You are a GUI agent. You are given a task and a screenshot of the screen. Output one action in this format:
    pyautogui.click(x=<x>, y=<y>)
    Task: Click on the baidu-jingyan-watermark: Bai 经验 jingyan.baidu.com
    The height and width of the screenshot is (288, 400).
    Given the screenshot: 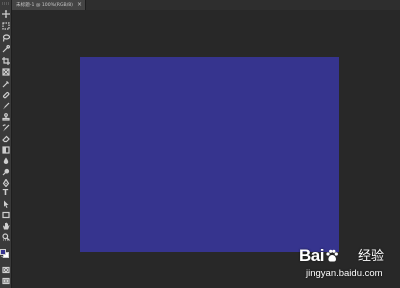 What is the action you would take?
    pyautogui.click(x=348, y=267)
    